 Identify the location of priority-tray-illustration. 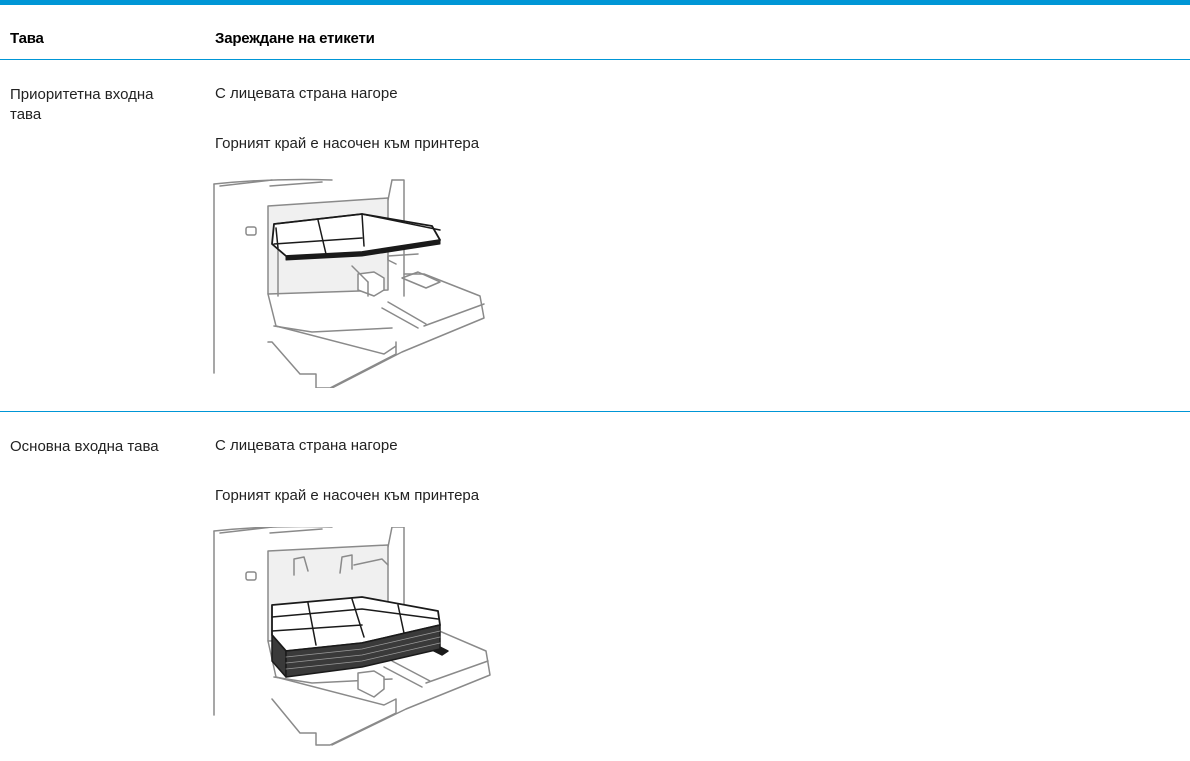
(349, 283).